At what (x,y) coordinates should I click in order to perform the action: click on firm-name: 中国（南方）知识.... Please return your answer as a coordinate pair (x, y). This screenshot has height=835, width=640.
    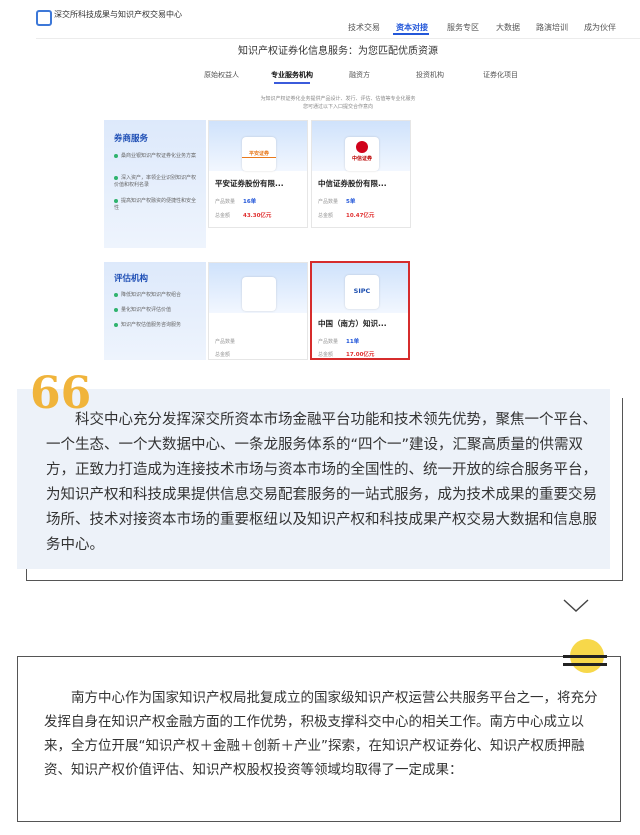
    Looking at the image, I should click on (352, 323).